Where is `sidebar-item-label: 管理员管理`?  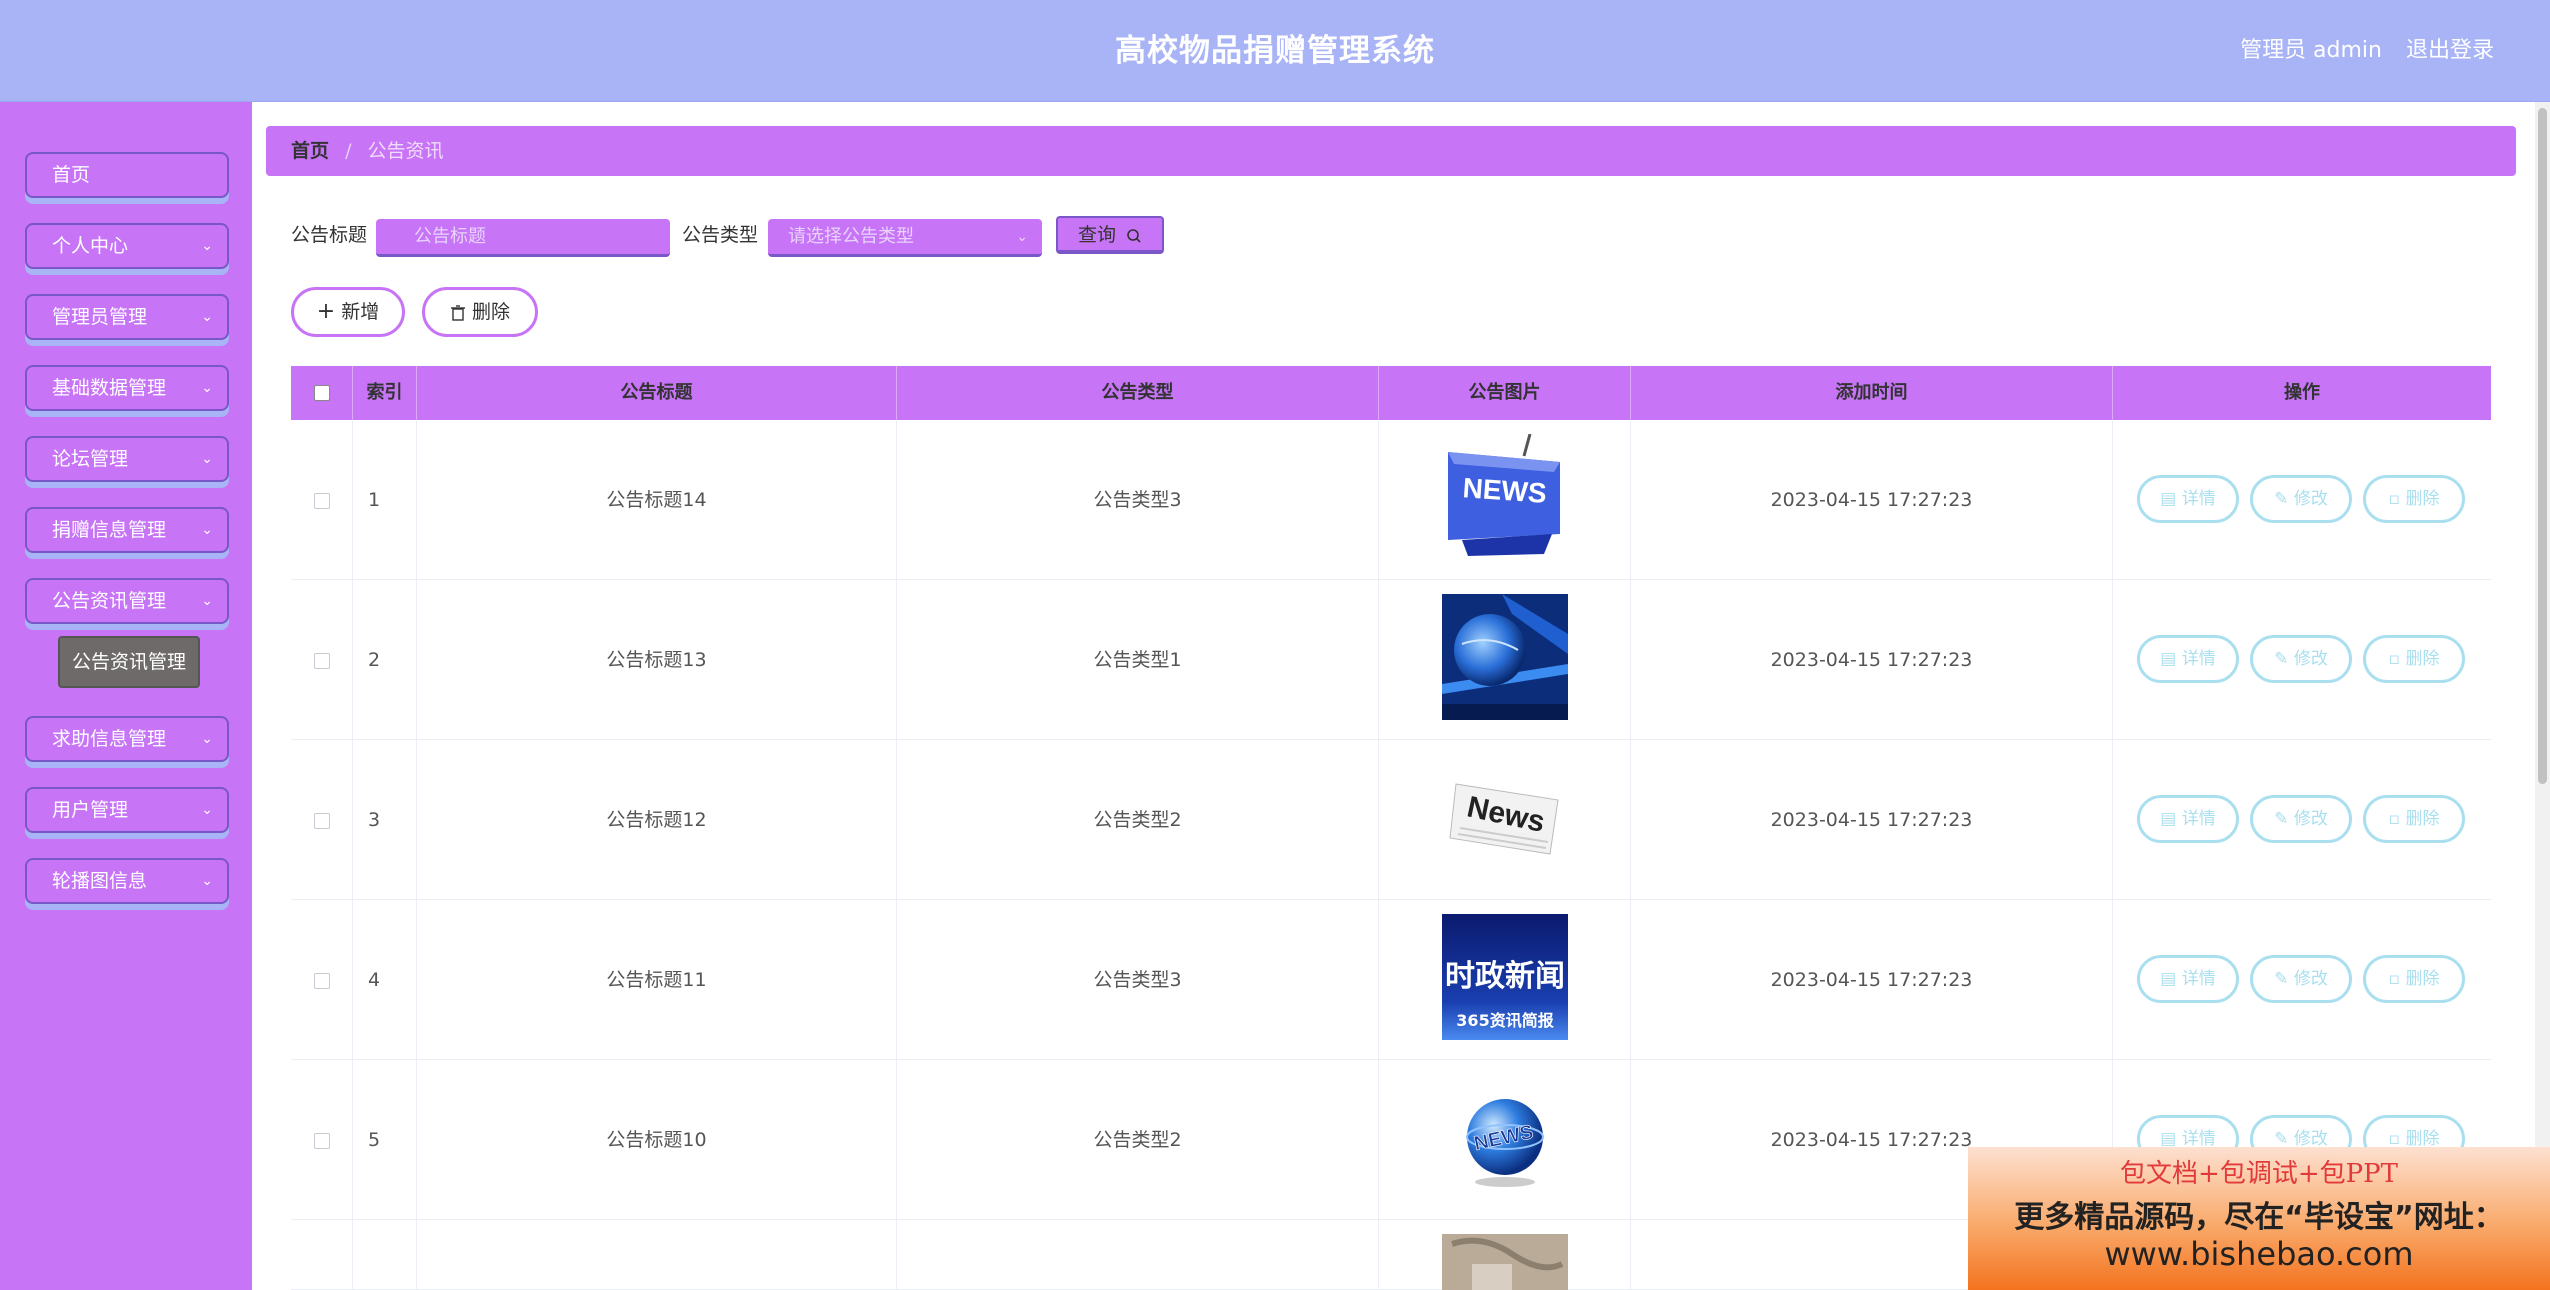 sidebar-item-label: 管理员管理 is located at coordinates (100, 317).